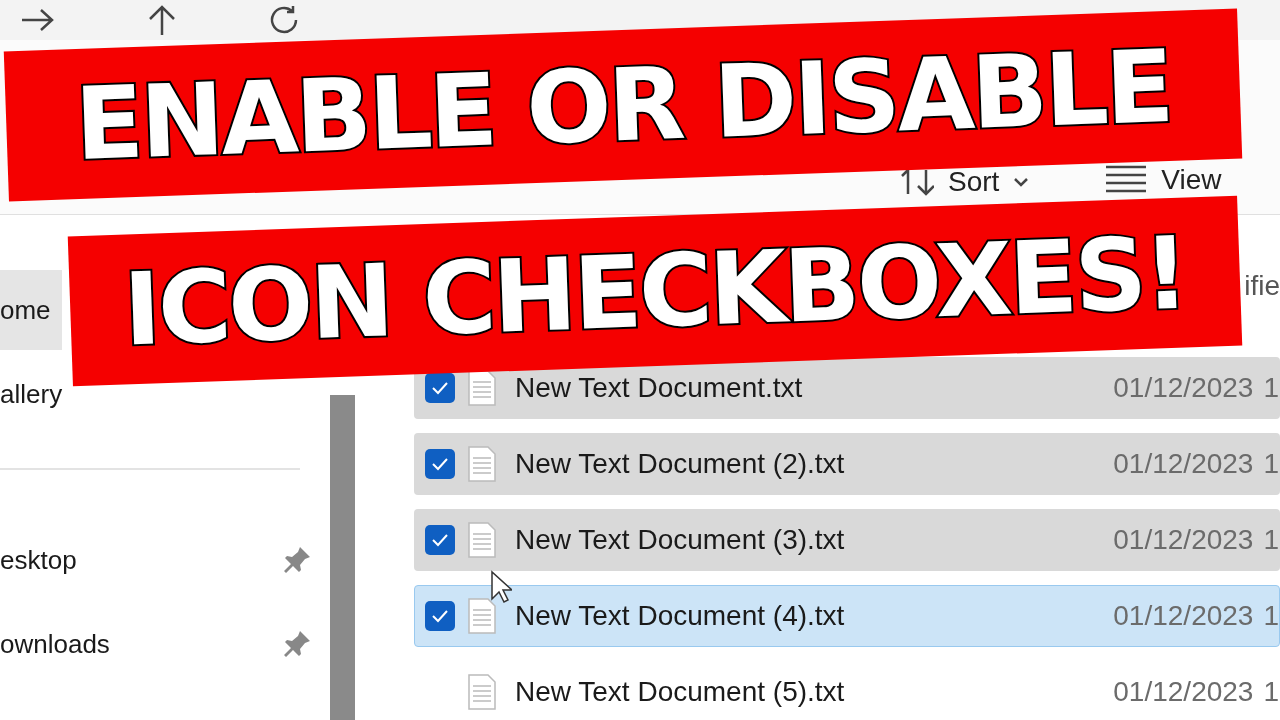  I want to click on cursor-icon, so click(501, 587).